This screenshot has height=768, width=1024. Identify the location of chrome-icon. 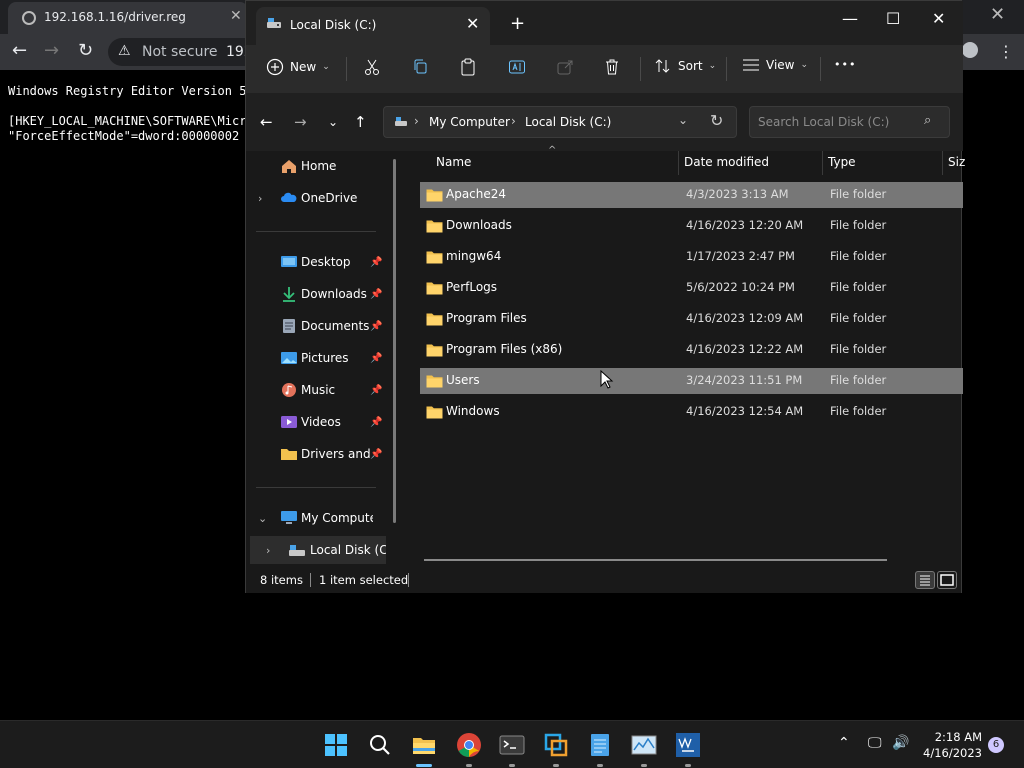
(469, 745).